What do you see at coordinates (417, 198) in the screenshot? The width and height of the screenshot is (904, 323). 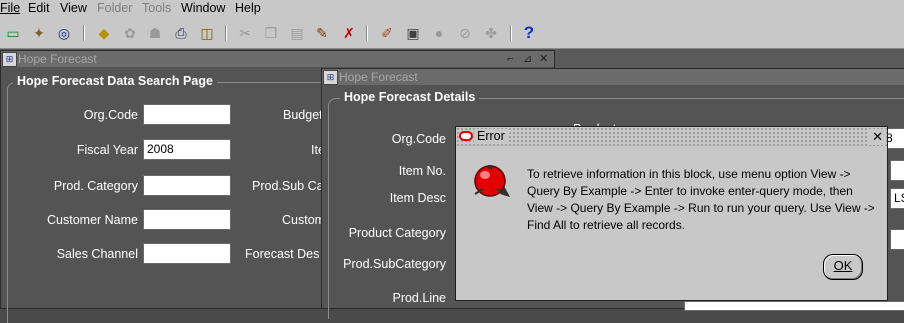 I see `item-desc-label: Item Desc` at bounding box center [417, 198].